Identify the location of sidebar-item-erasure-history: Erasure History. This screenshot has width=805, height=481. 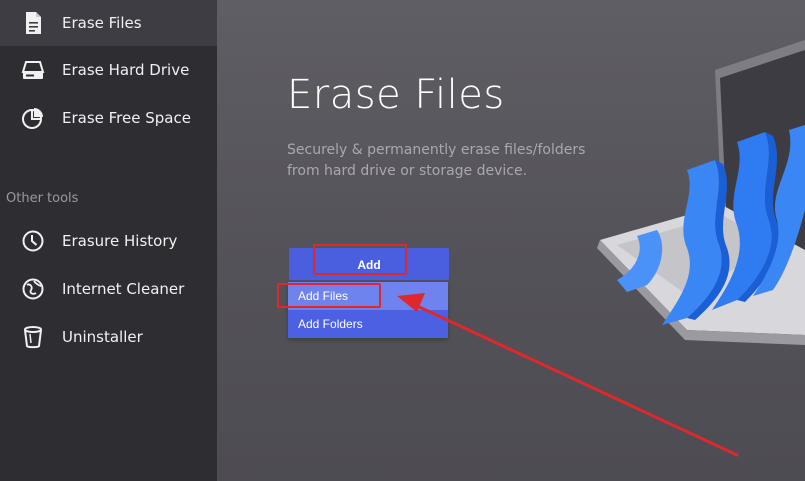
(108, 241).